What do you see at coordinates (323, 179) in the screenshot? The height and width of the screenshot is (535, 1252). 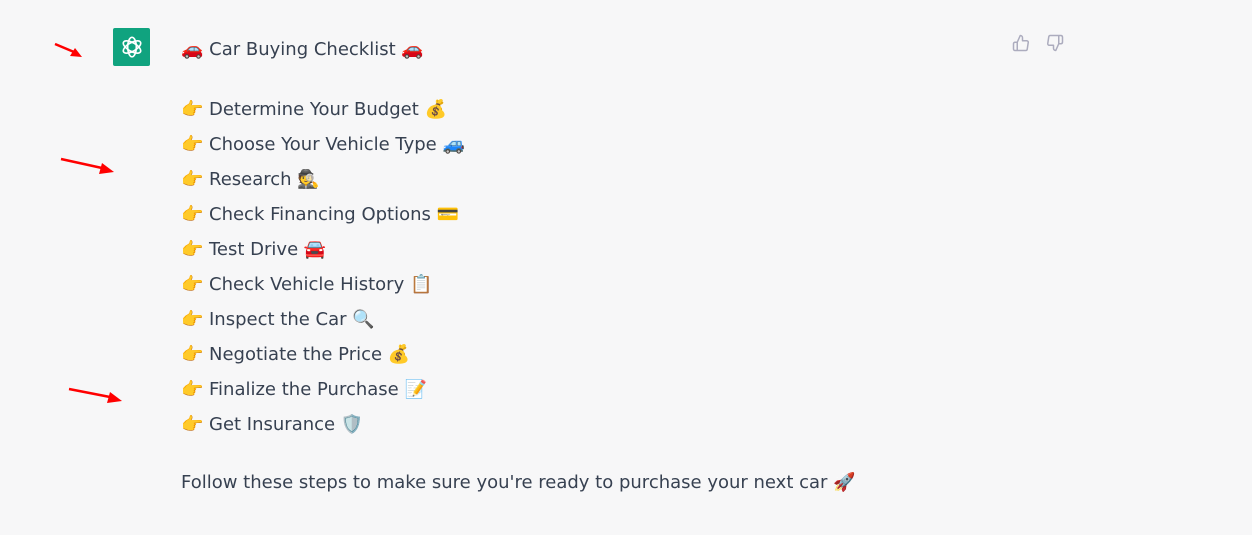 I see `checklist-item: 👉 Research 🕵️` at bounding box center [323, 179].